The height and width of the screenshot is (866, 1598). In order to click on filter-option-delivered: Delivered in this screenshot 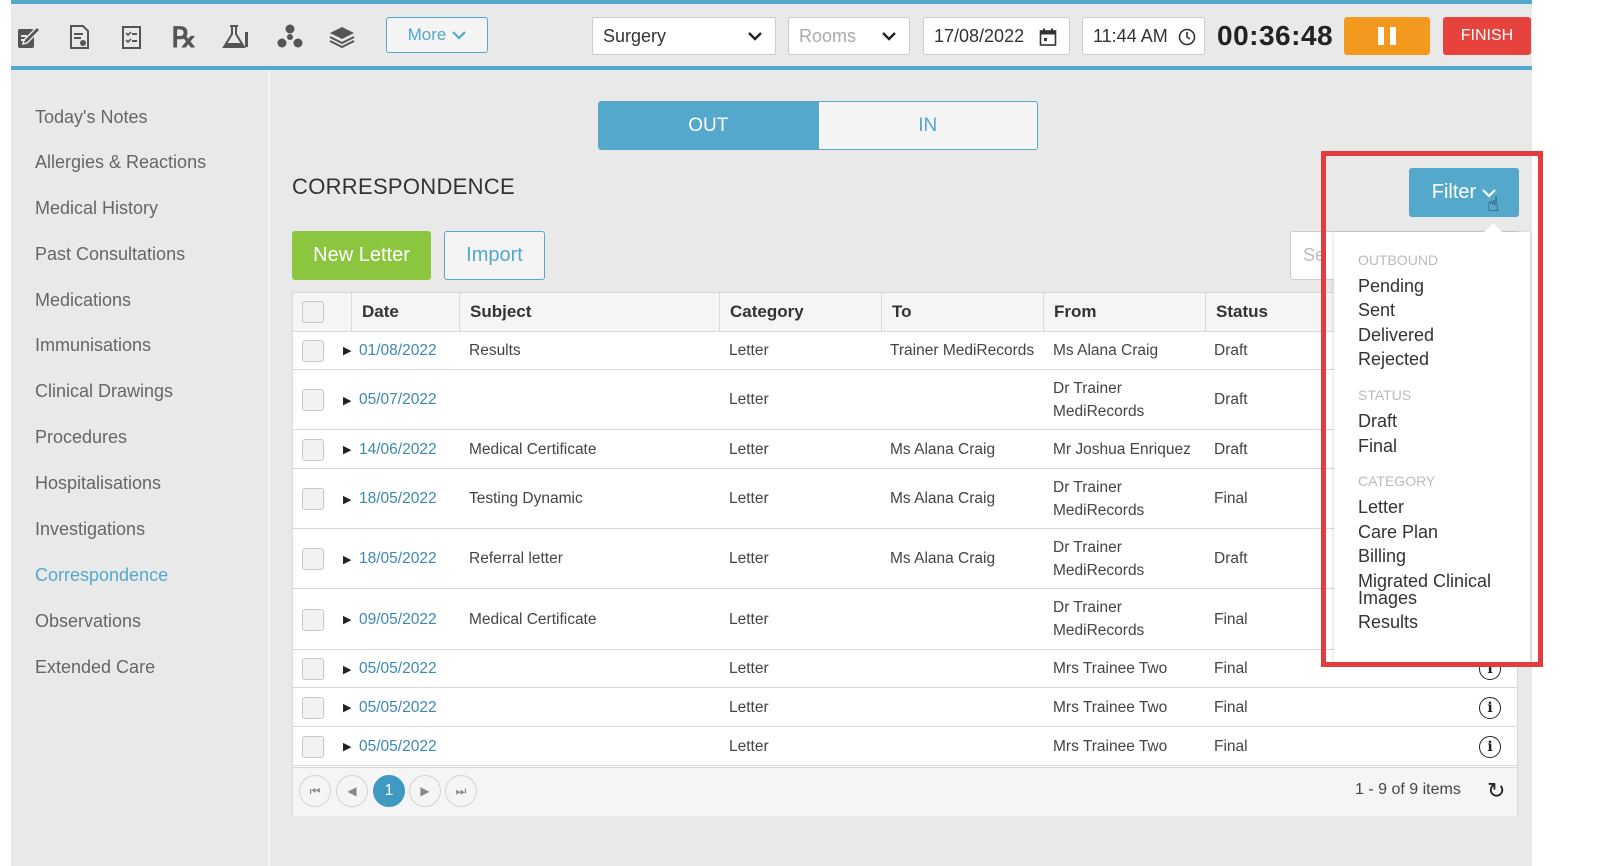, I will do `click(1396, 335)`.